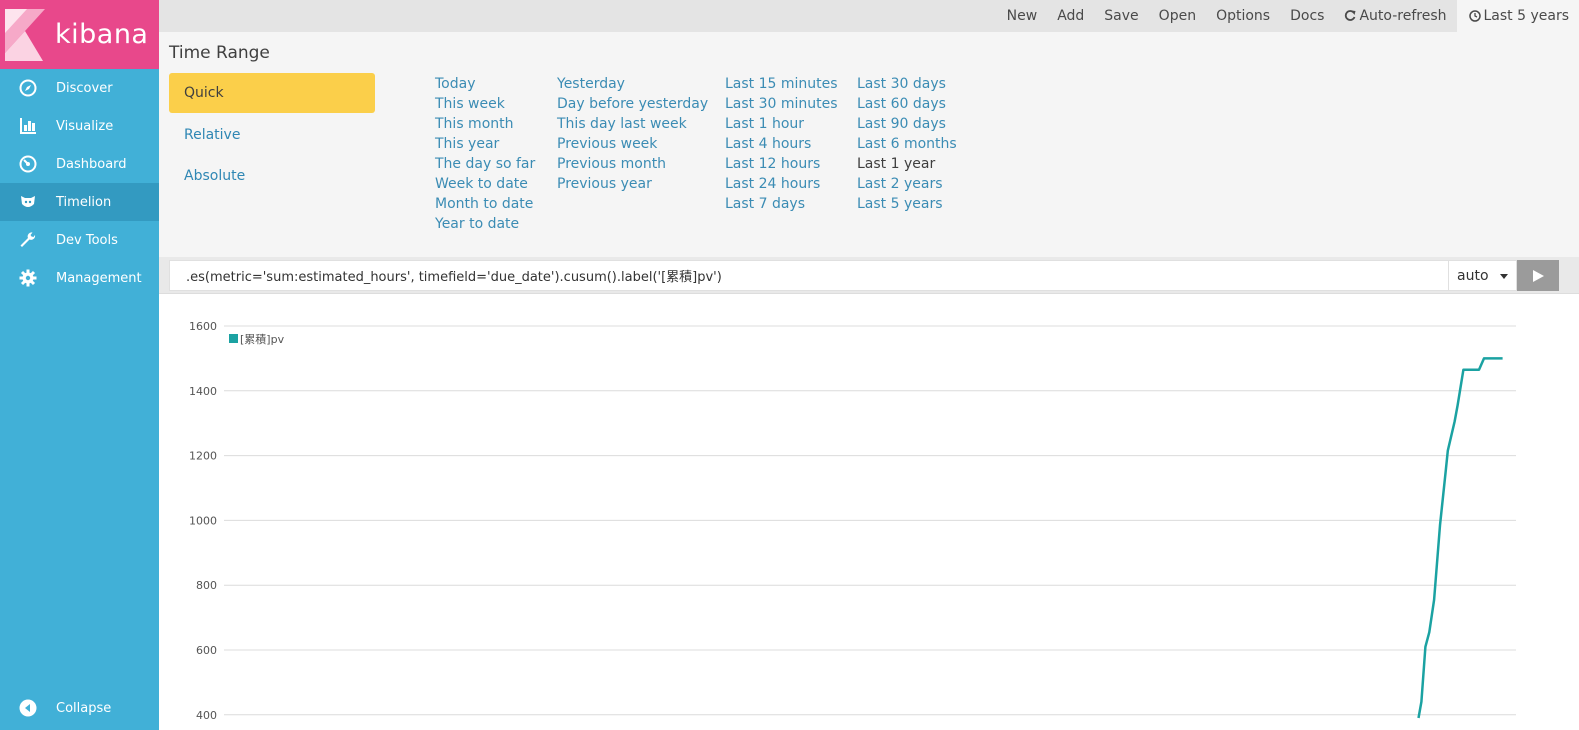 Image resolution: width=1579 pixels, height=730 pixels. What do you see at coordinates (632, 84) in the screenshot?
I see `quick-yesterday: Yesterday` at bounding box center [632, 84].